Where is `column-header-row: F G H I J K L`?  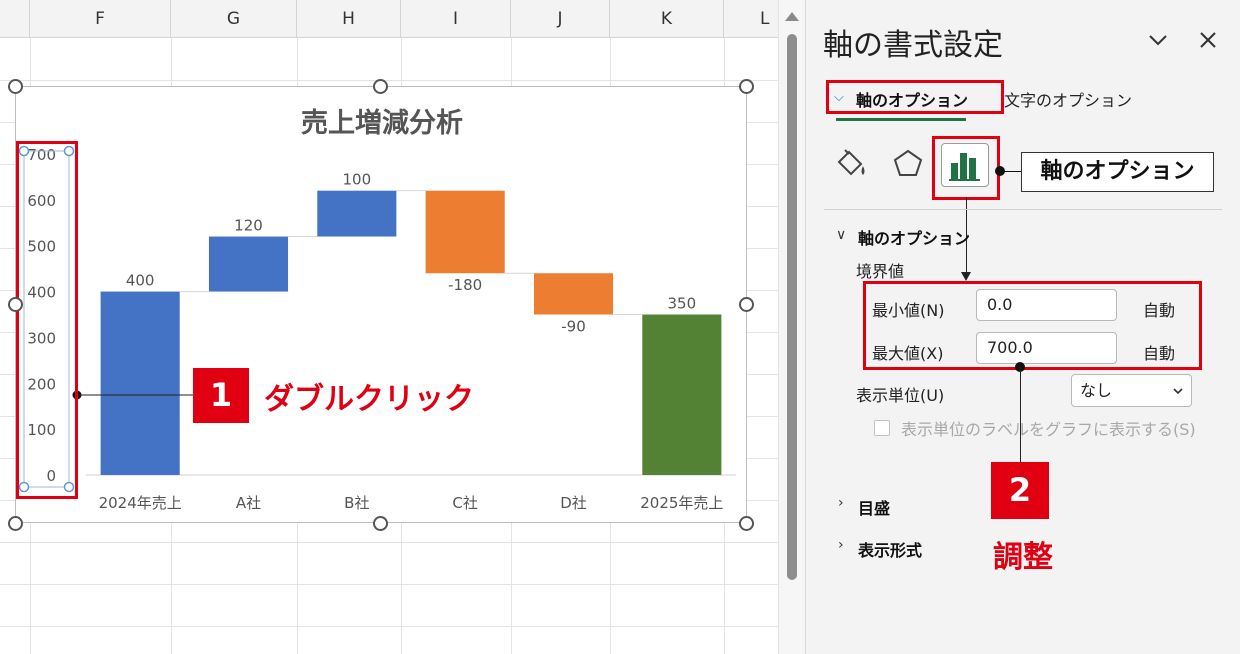
column-header-row: F G H I J K L is located at coordinates (389, 19).